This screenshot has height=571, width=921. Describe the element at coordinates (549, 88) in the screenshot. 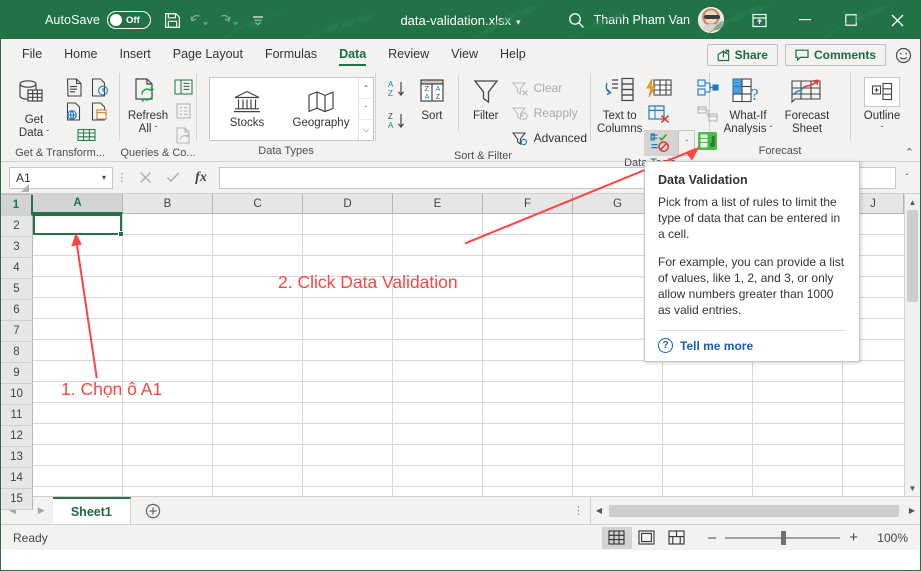

I see `clear-filter-button: Clear` at that location.